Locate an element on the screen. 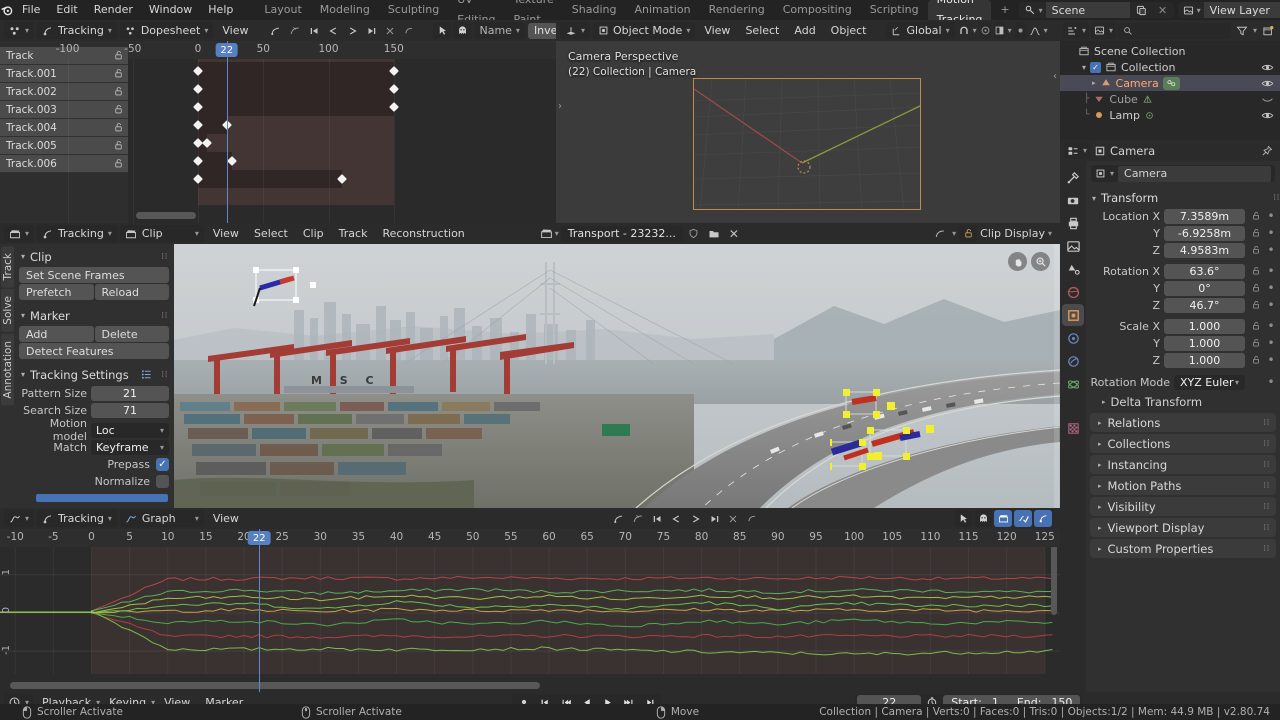  rotation-mode-row: Rotation Mode XYZ Euler ▾ • is located at coordinates (1183, 382).